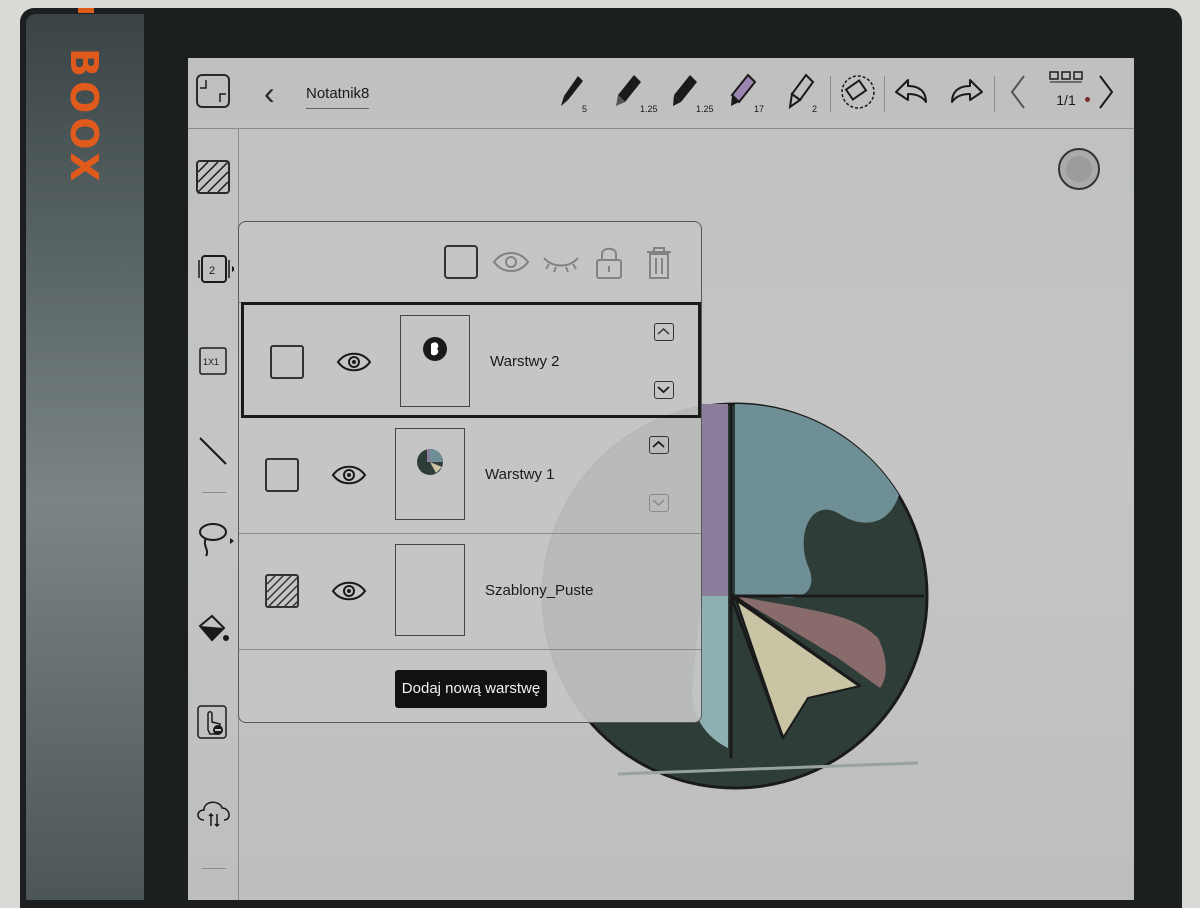  I want to click on sidebar-item-cloud, so click(213, 813).